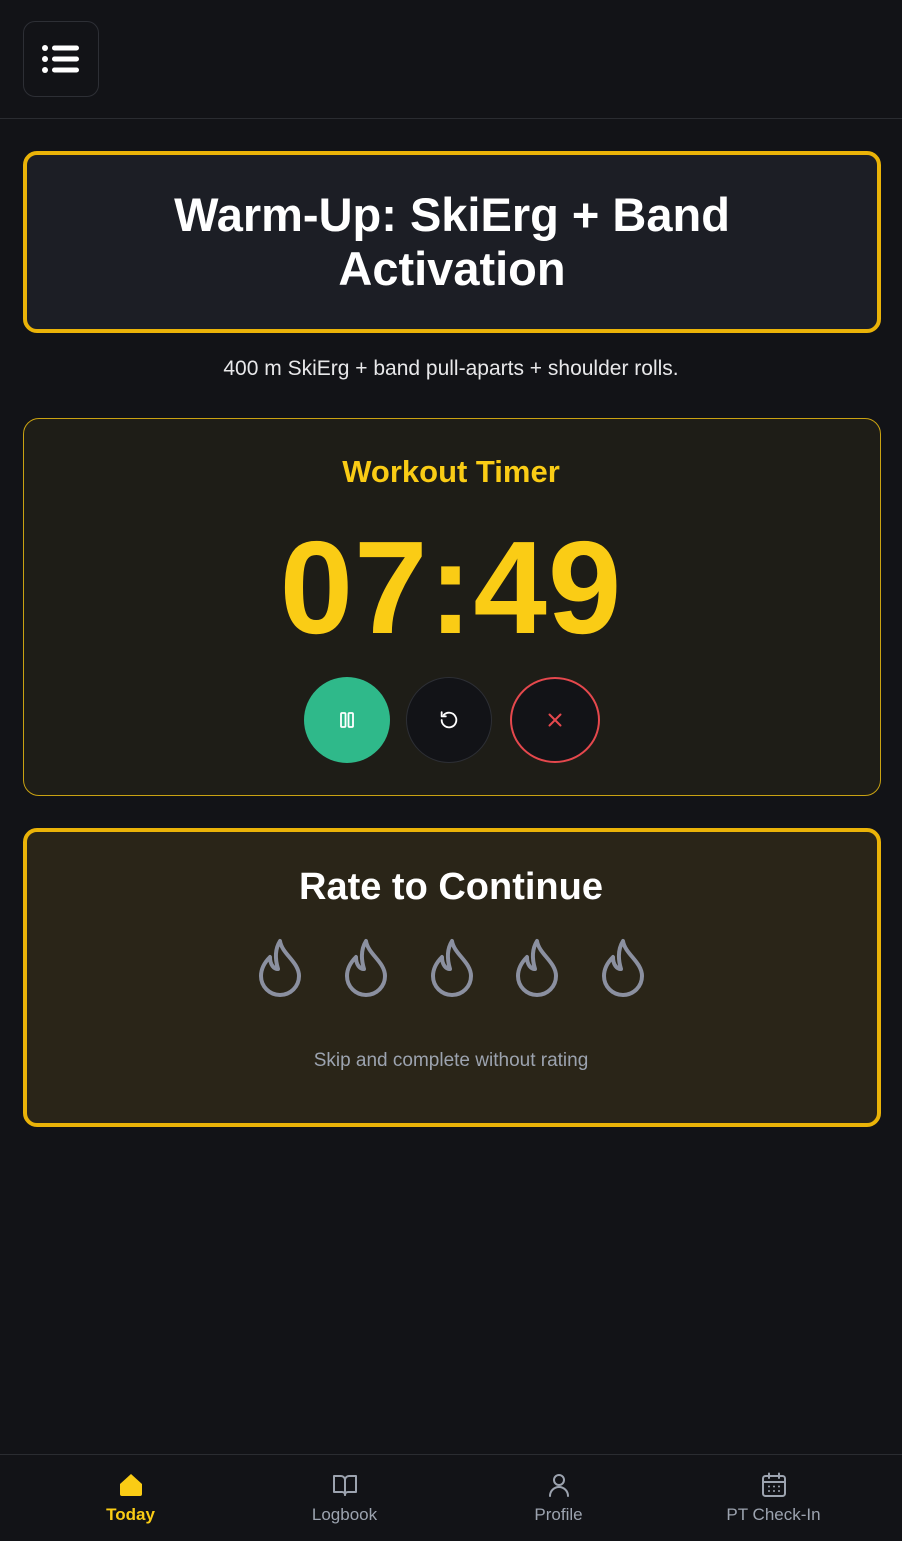  What do you see at coordinates (451, 1061) in the screenshot?
I see `skip-rating-link: Skip and complete without rating` at bounding box center [451, 1061].